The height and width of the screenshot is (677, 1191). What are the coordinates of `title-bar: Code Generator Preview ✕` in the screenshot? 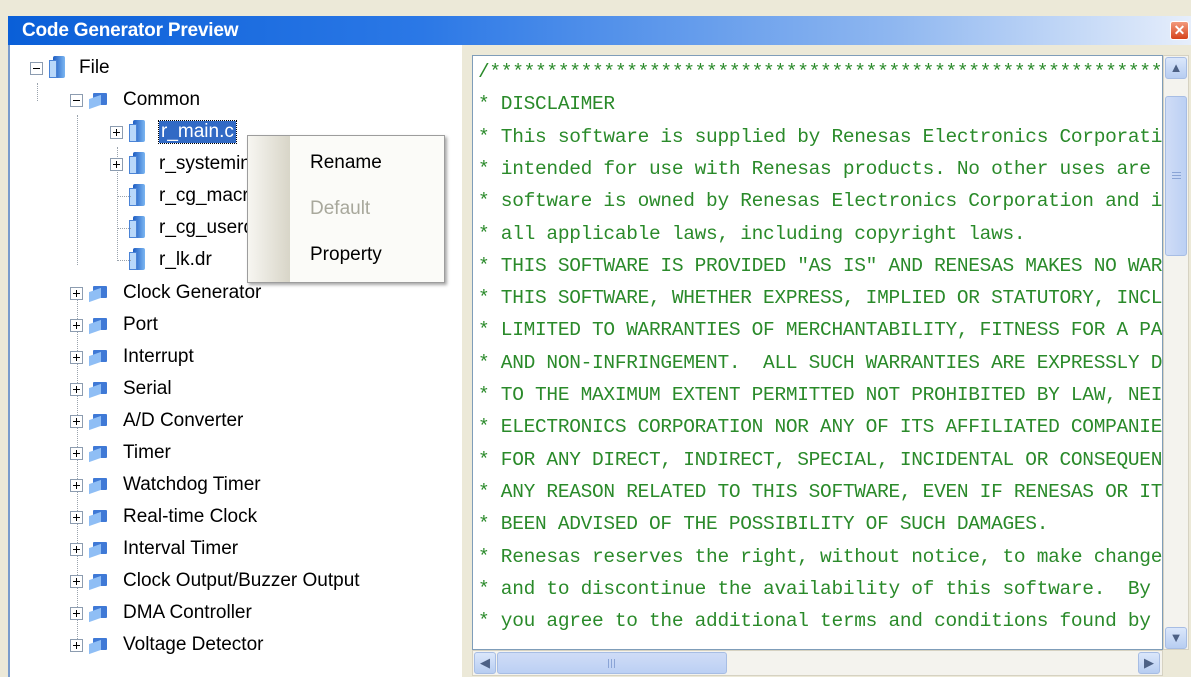 It's located at (599, 30).